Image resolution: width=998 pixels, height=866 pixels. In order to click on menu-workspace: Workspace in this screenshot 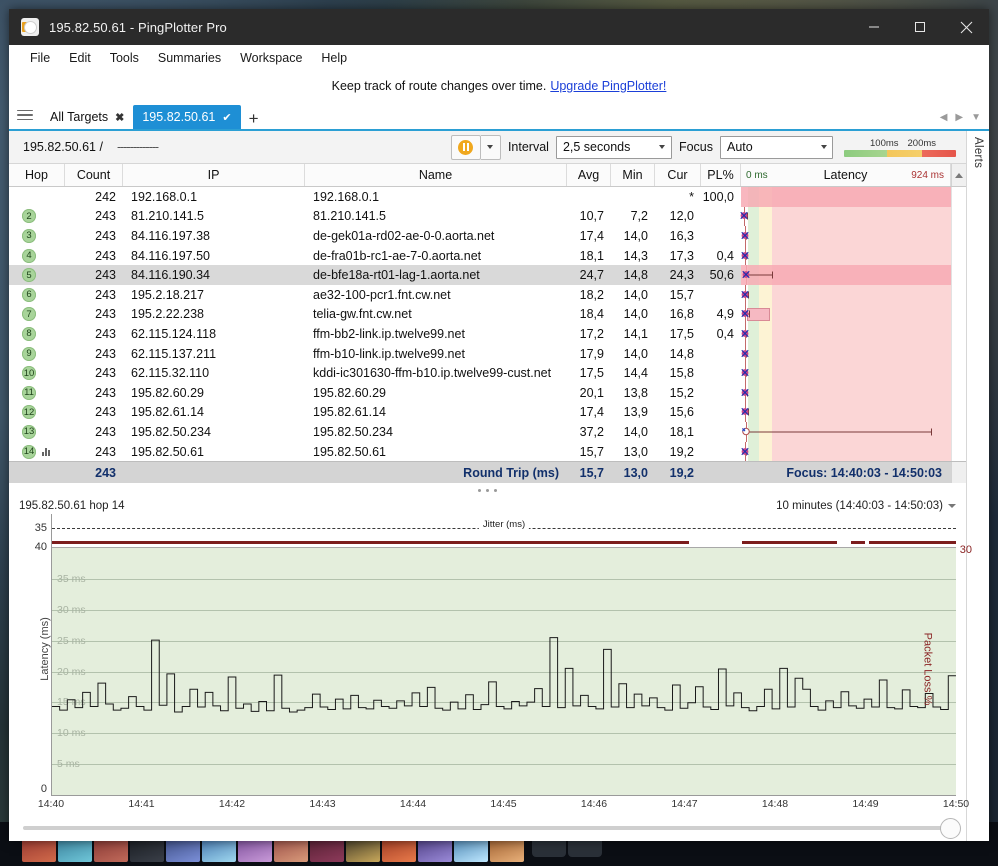, I will do `click(271, 58)`.